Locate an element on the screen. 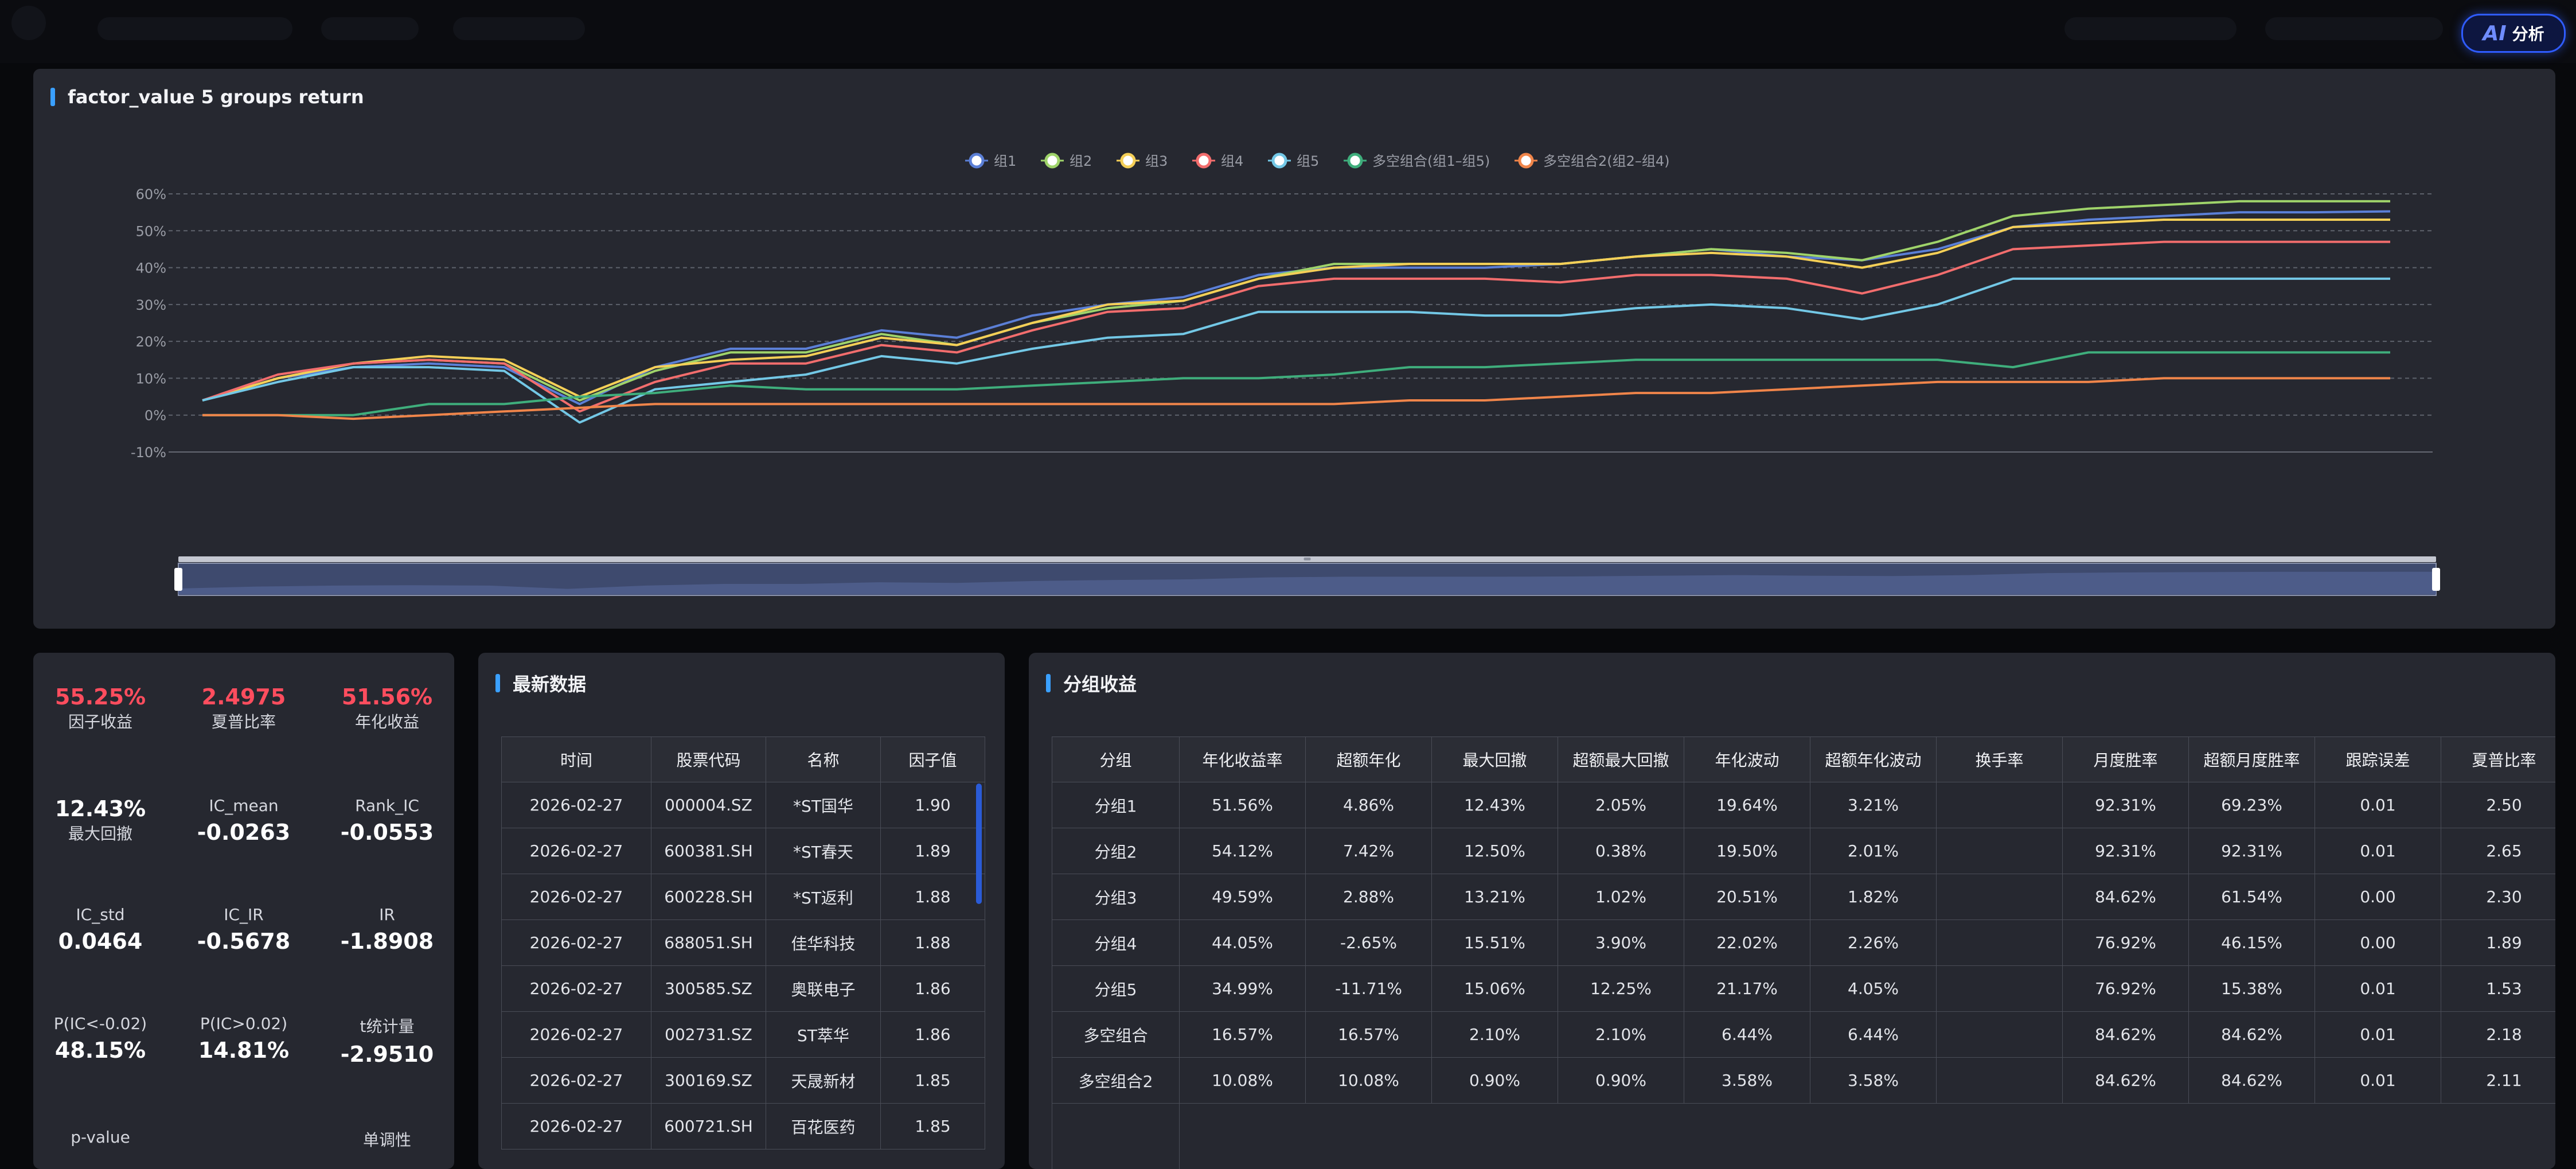 Image resolution: width=2576 pixels, height=1169 pixels. latest-table-scrollbar is located at coordinates (979, 844).